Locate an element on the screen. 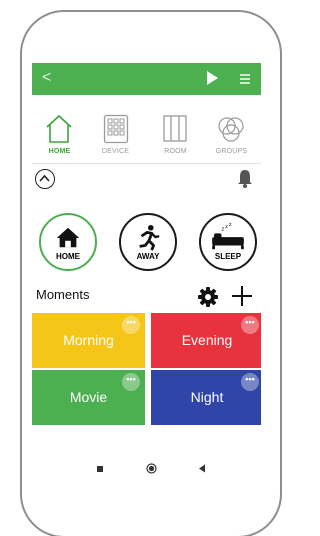 This screenshot has height=536, width=320. main-nav: HOME DEVICE ROOM GROUPS is located at coordinates (146, 136).